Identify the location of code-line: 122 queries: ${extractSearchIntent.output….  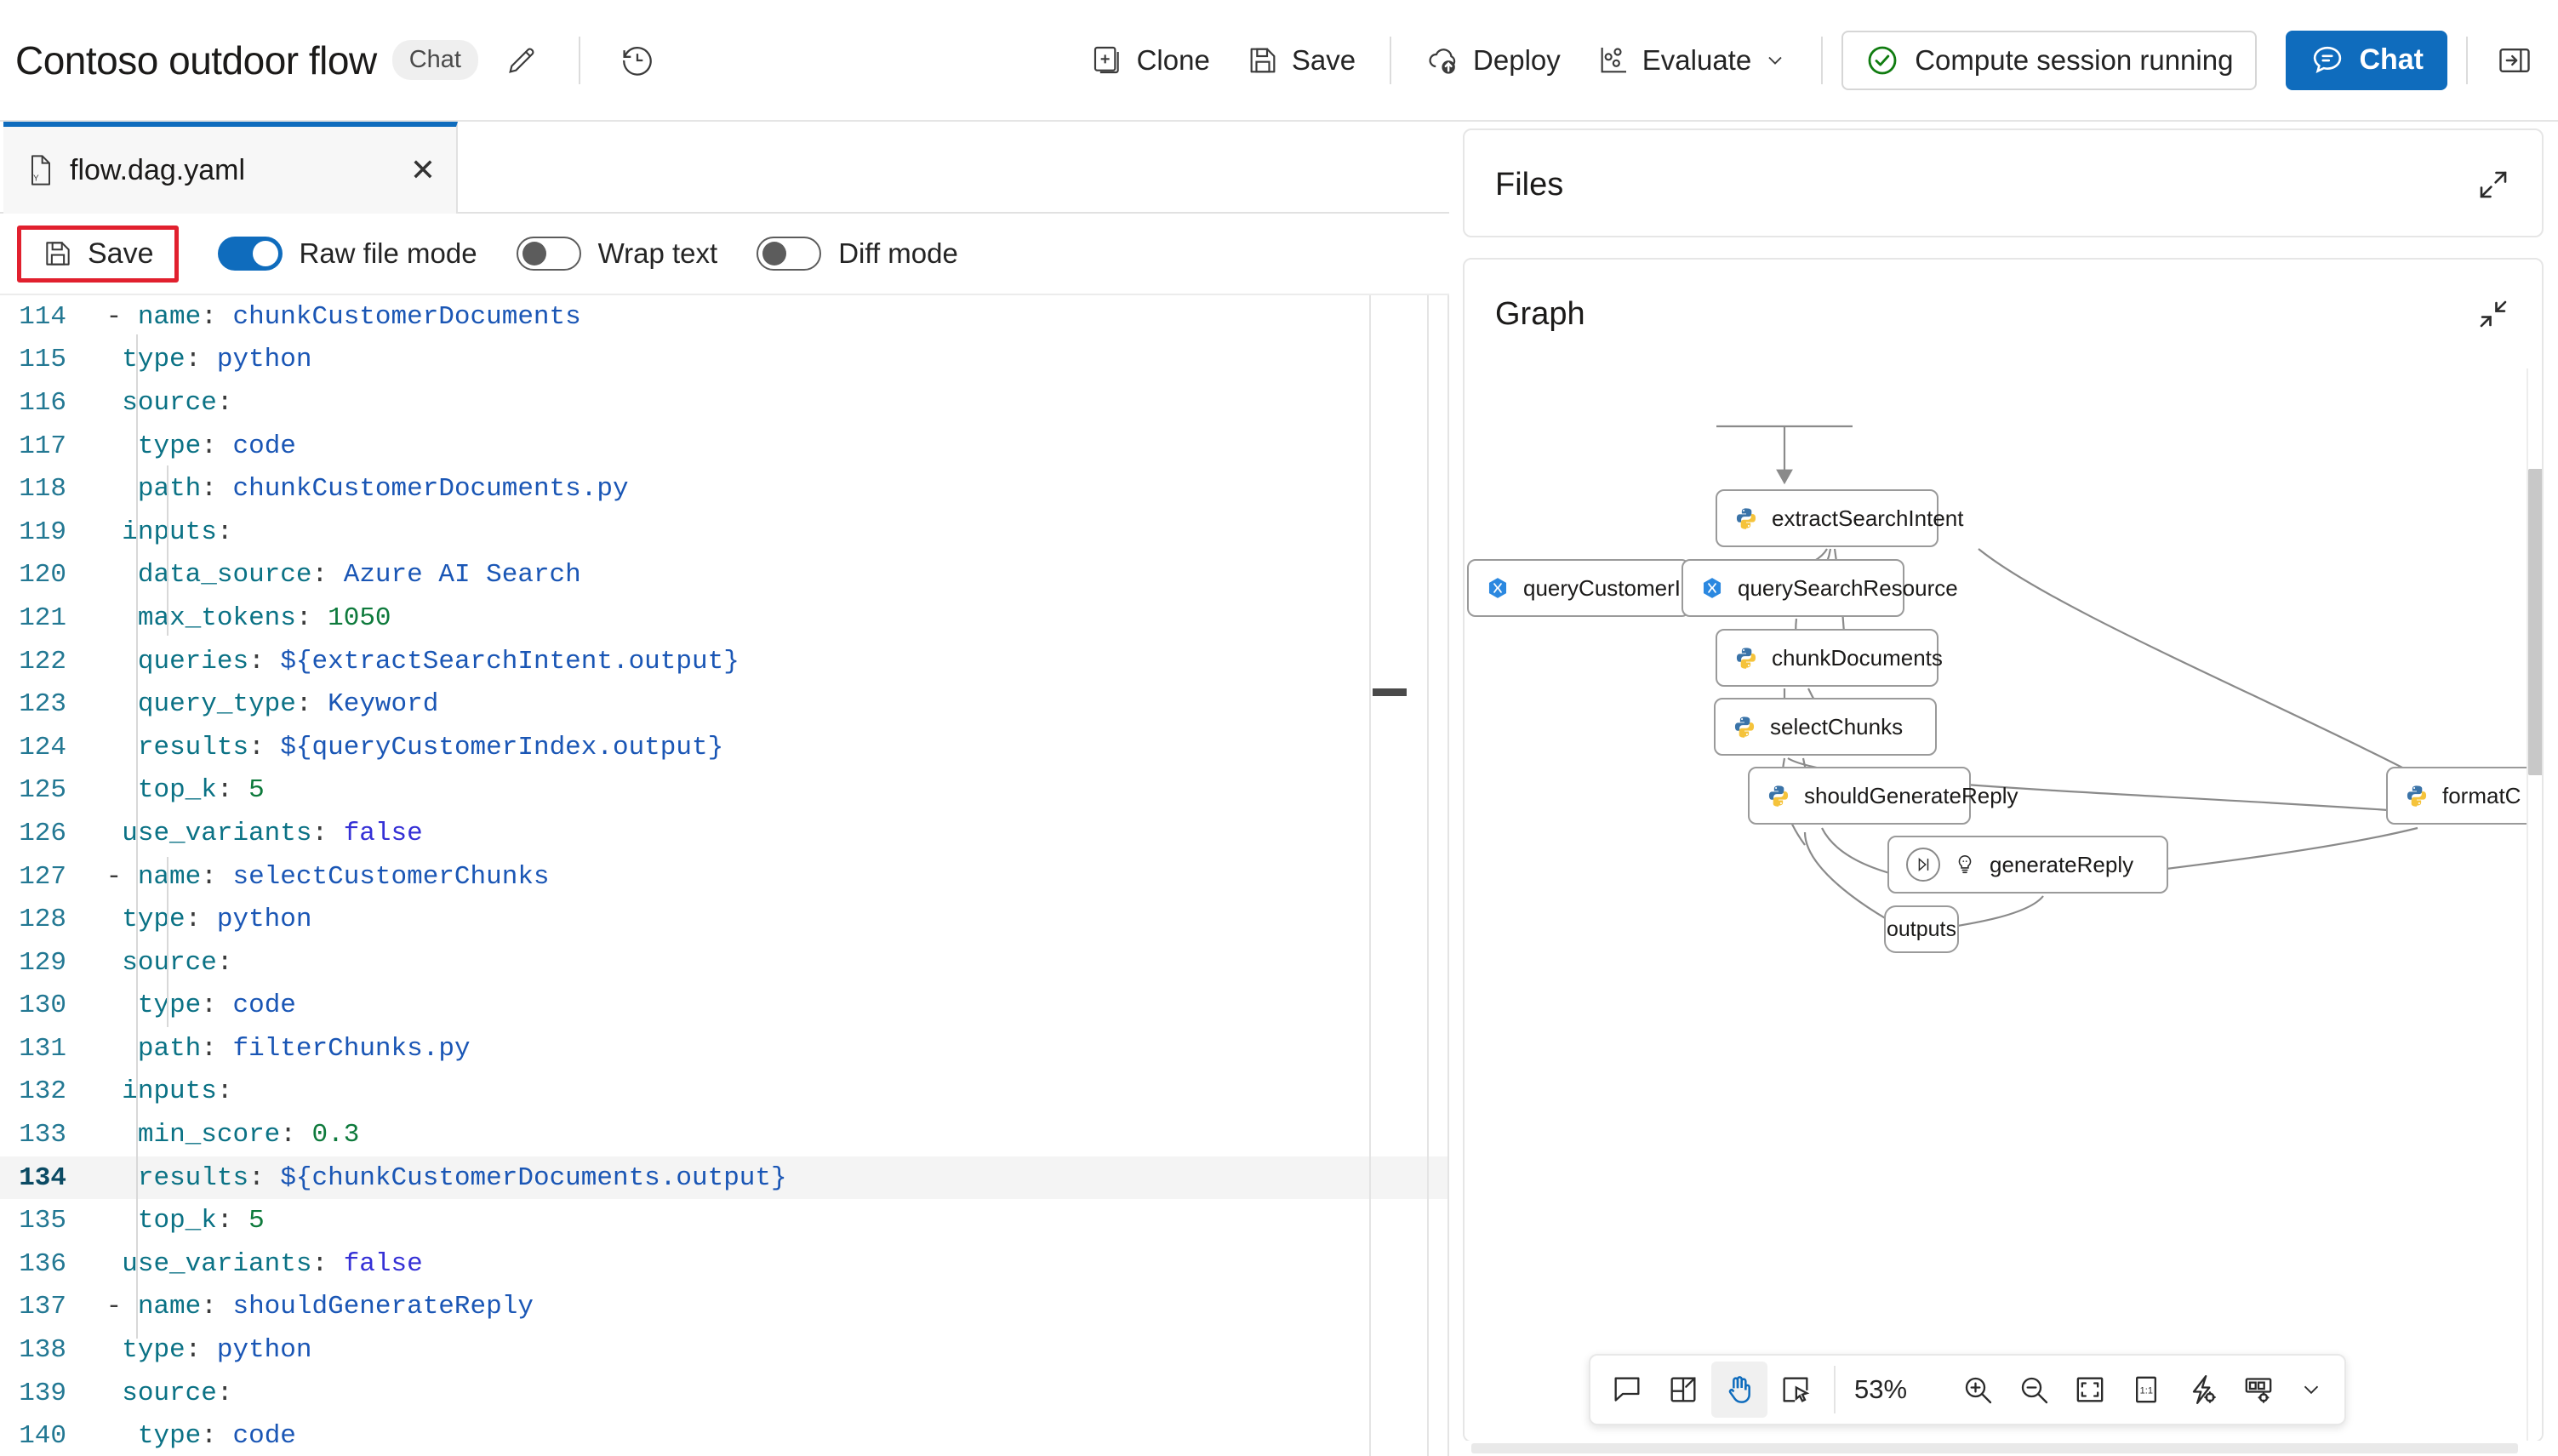
(724, 661).